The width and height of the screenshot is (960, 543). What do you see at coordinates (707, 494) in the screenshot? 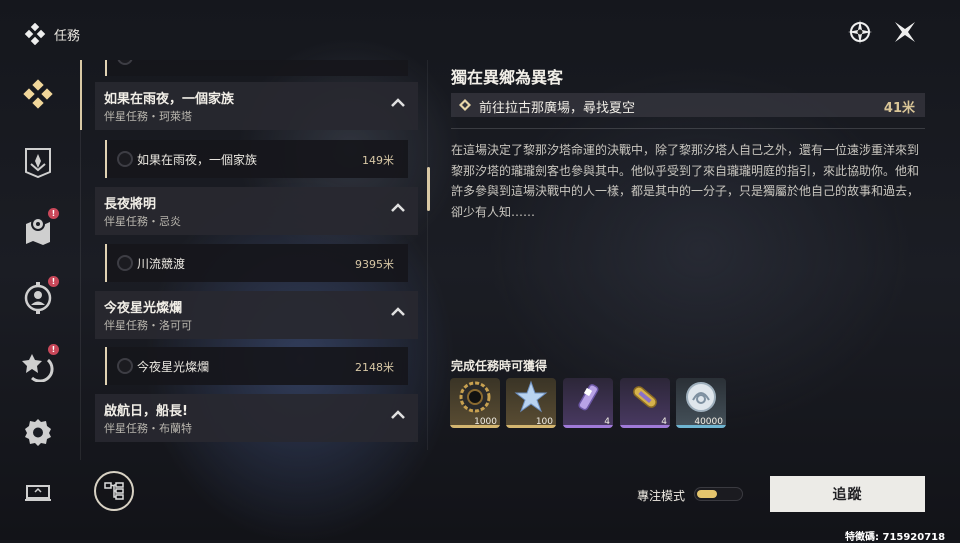
I see `toggle-knob` at bounding box center [707, 494].